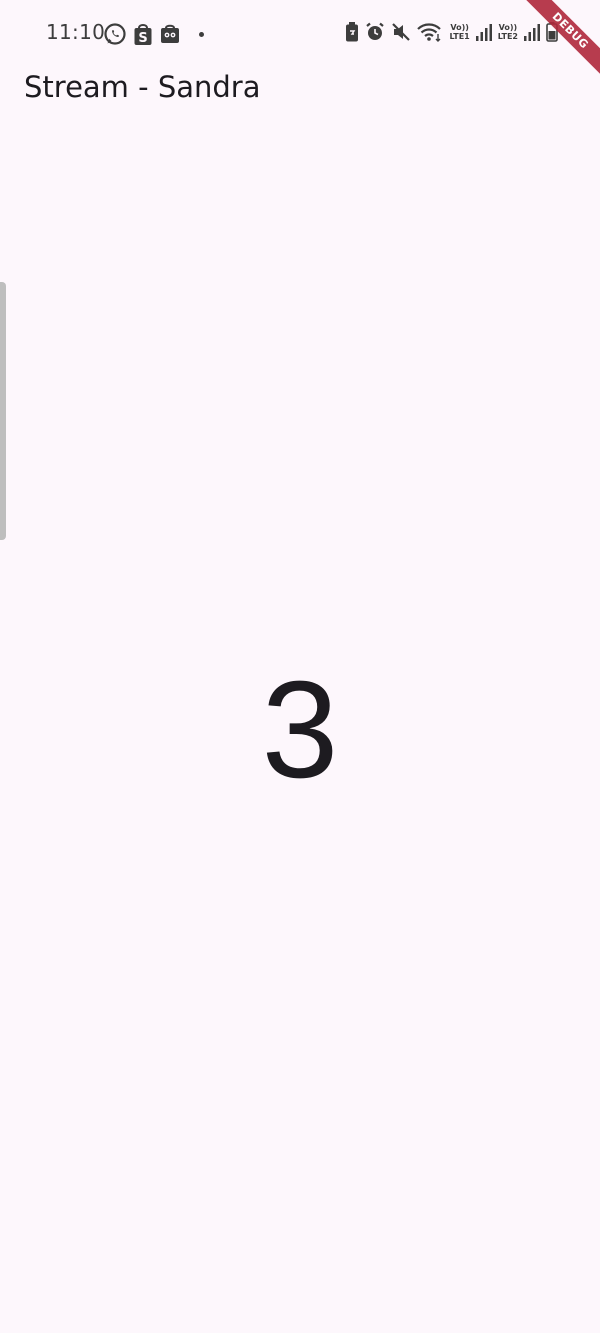 The width and height of the screenshot is (600, 1333). Describe the element at coordinates (552, 32) in the screenshot. I see `battery-icon` at that location.